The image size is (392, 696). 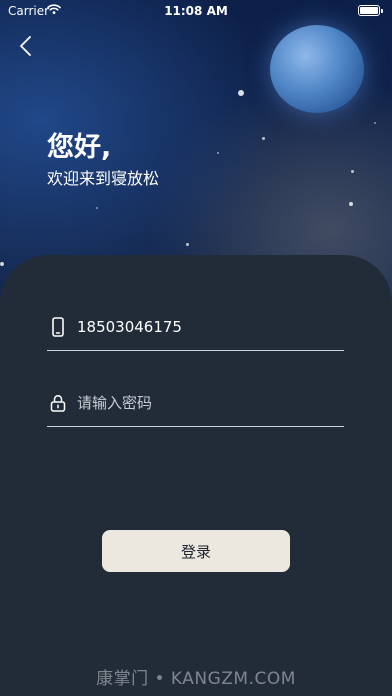 What do you see at coordinates (196, 551) in the screenshot?
I see `login-button: 登录` at bounding box center [196, 551].